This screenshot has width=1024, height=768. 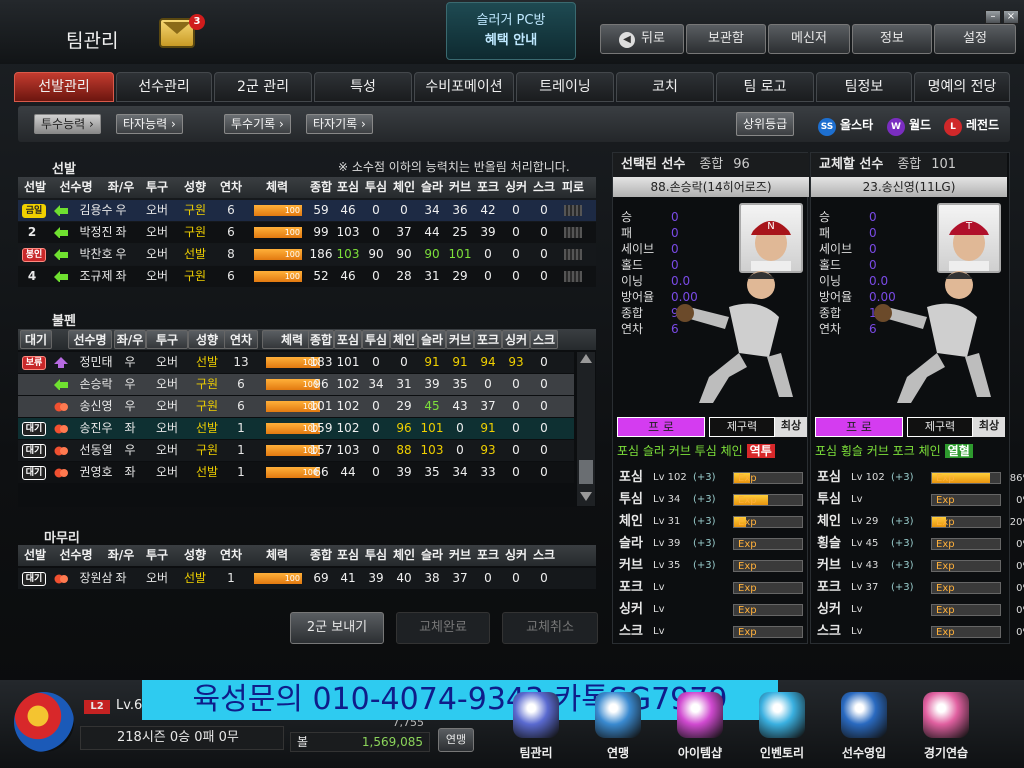 I want to click on column-header: 포심, so click(x=348, y=339).